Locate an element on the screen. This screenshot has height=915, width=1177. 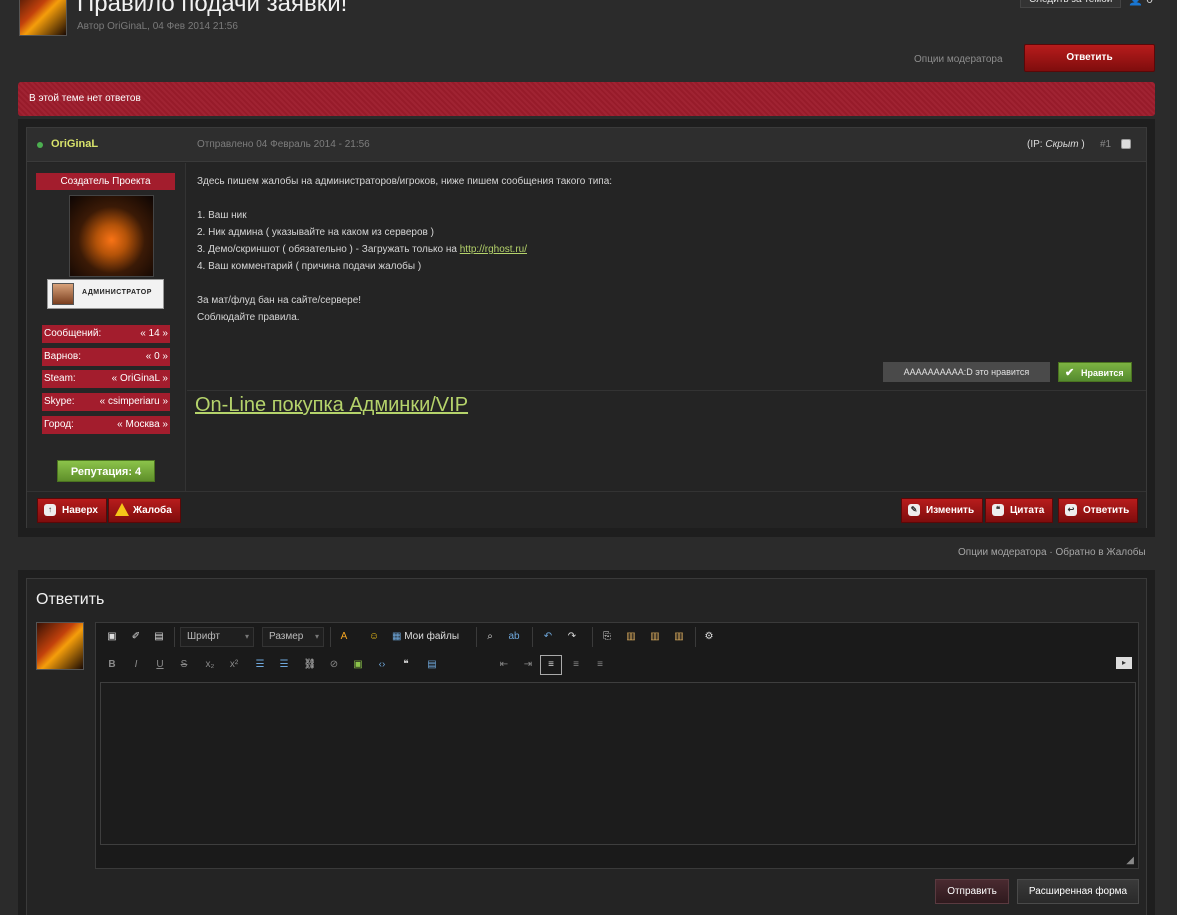
reply-button: ↩ Ответить is located at coordinates (1098, 510).